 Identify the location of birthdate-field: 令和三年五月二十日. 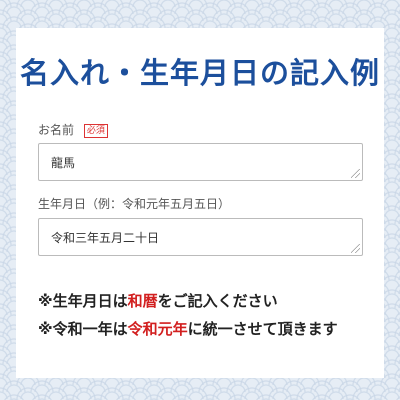
(200, 237).